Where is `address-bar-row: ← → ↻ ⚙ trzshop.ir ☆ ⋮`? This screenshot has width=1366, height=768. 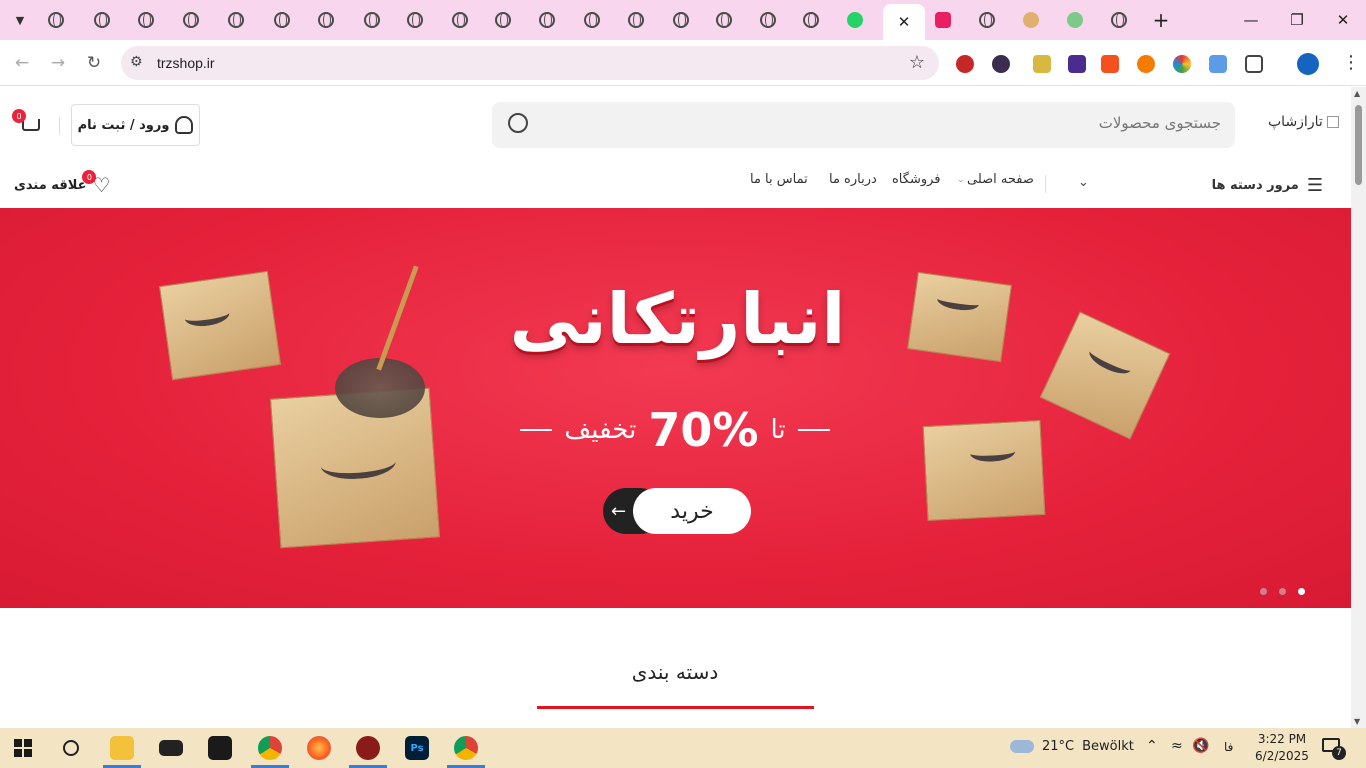
address-bar-row: ← → ↻ ⚙ trzshop.ir ☆ ⋮ is located at coordinates (683, 63).